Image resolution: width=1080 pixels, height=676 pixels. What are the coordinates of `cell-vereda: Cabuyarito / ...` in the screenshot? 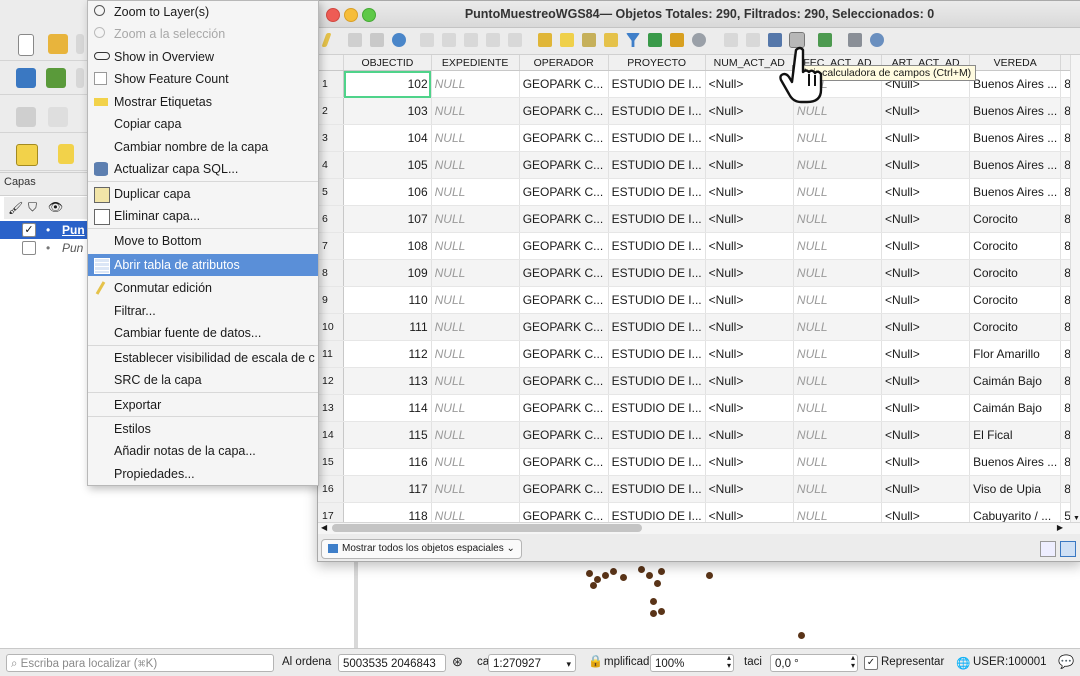 It's located at (1015, 512).